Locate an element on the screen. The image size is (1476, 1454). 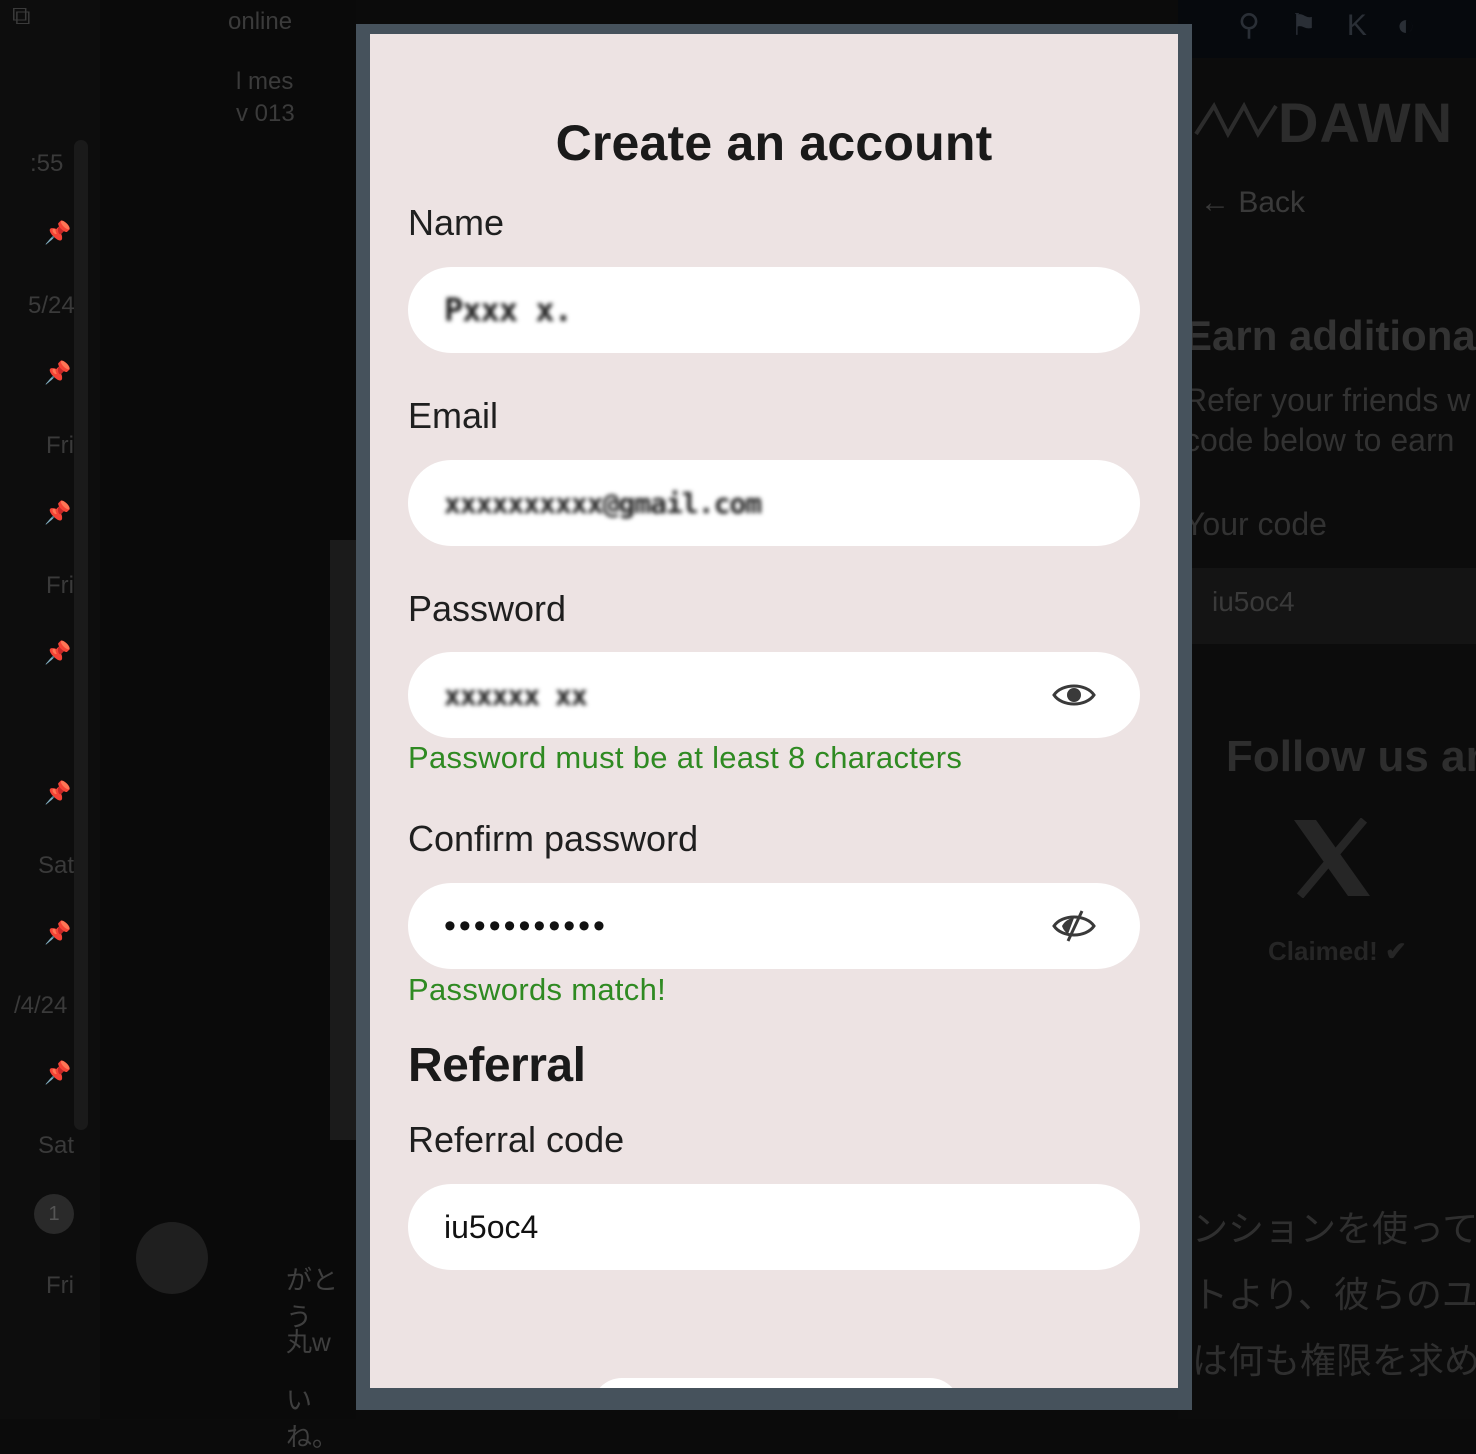
modal-title: Create an account is located at coordinates (774, 143).